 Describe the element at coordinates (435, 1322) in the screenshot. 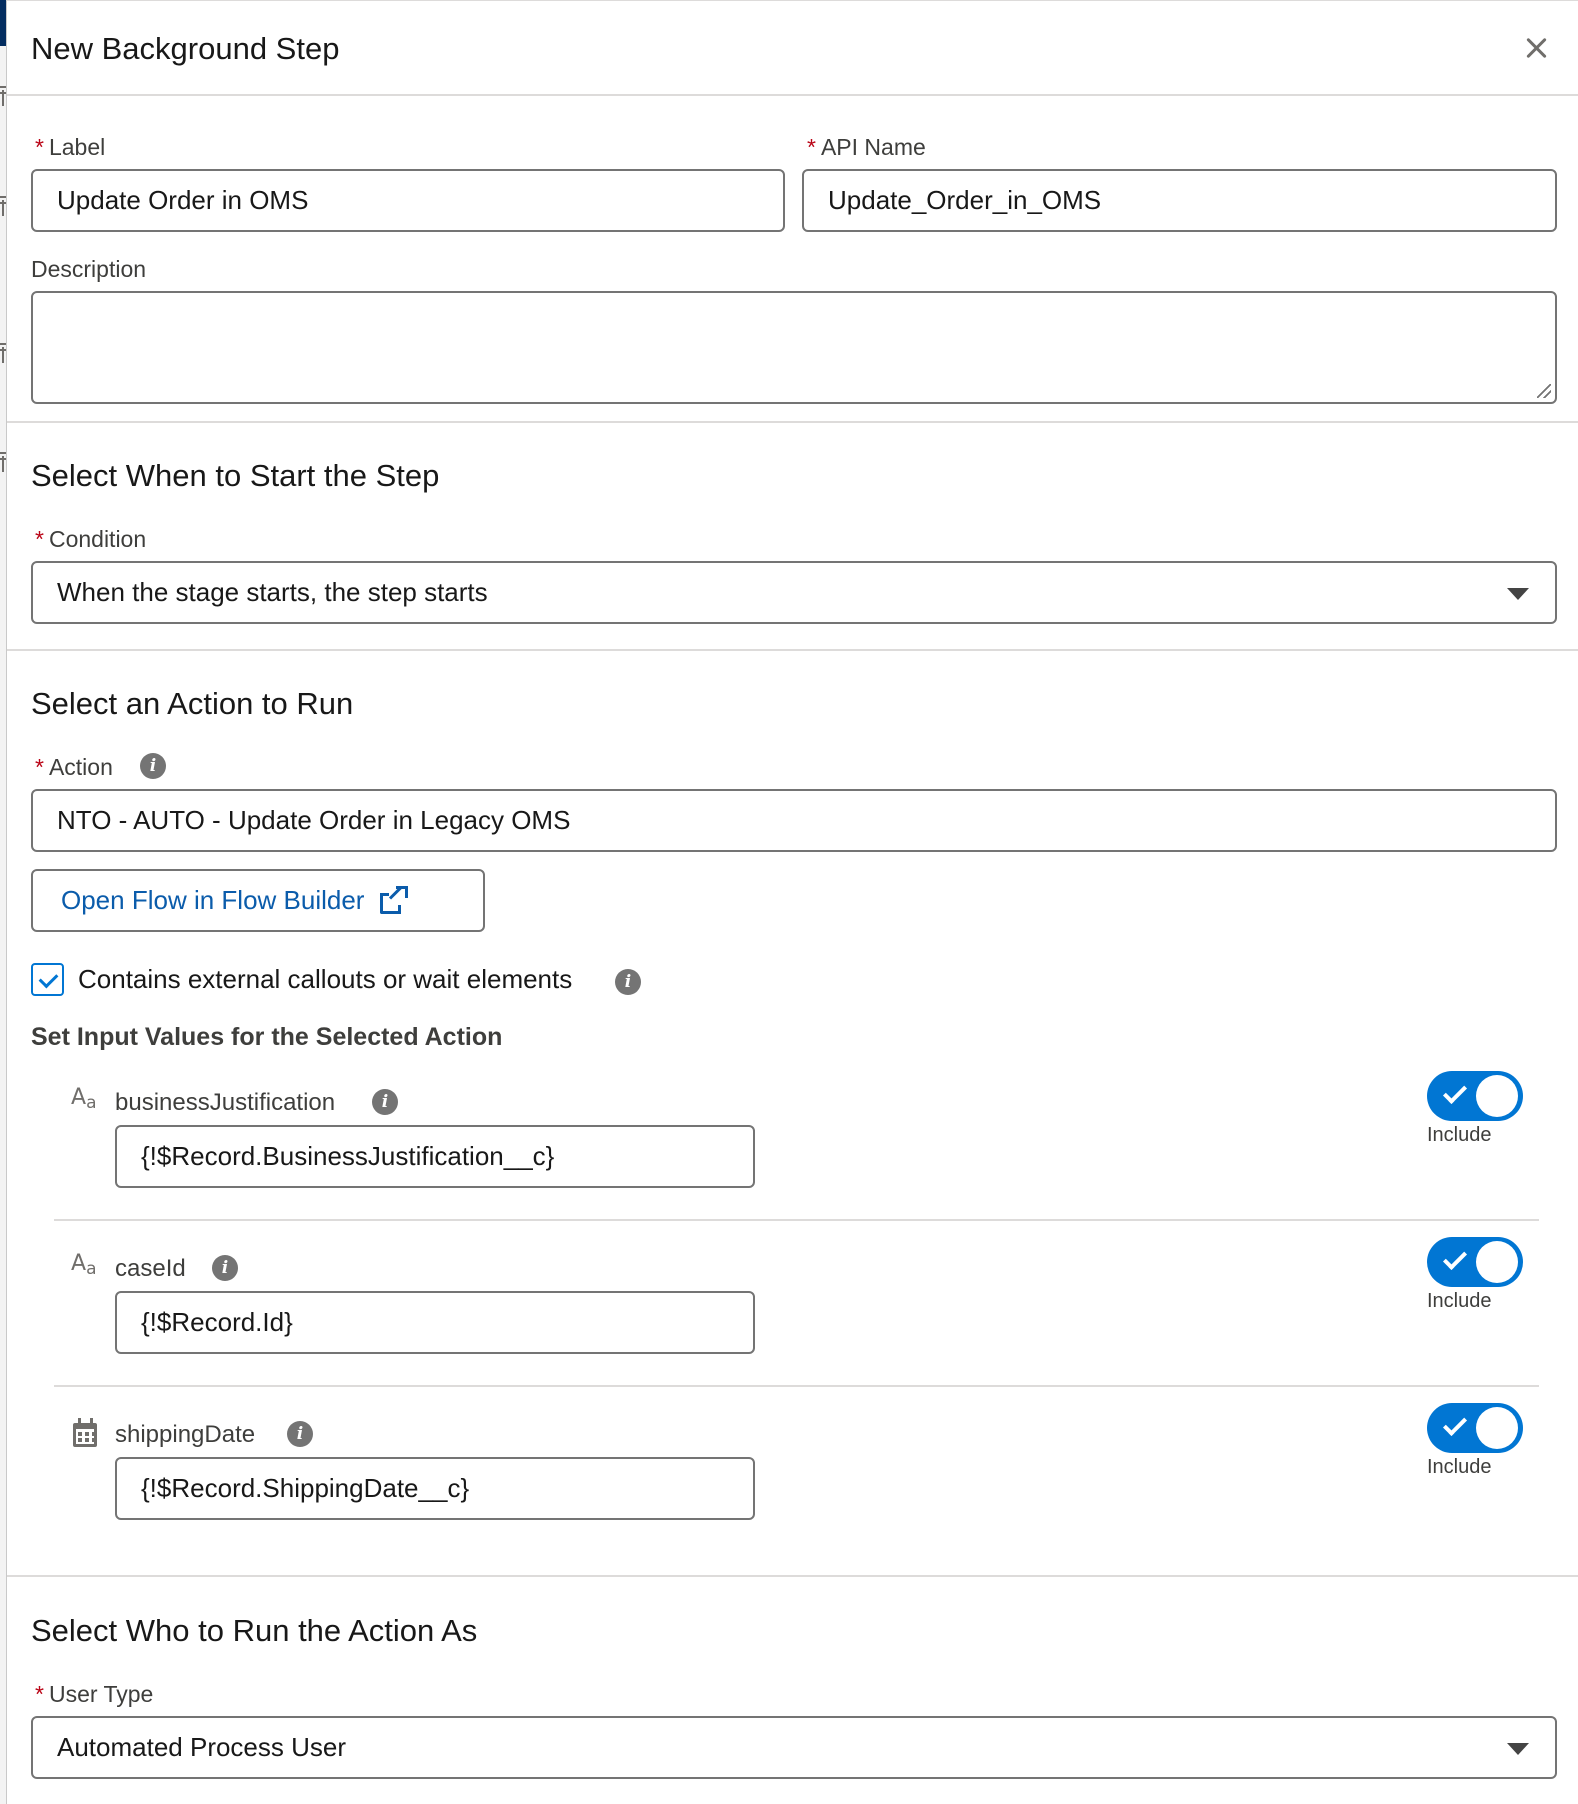

I see `case-id-input: {!$Record.Id}` at that location.